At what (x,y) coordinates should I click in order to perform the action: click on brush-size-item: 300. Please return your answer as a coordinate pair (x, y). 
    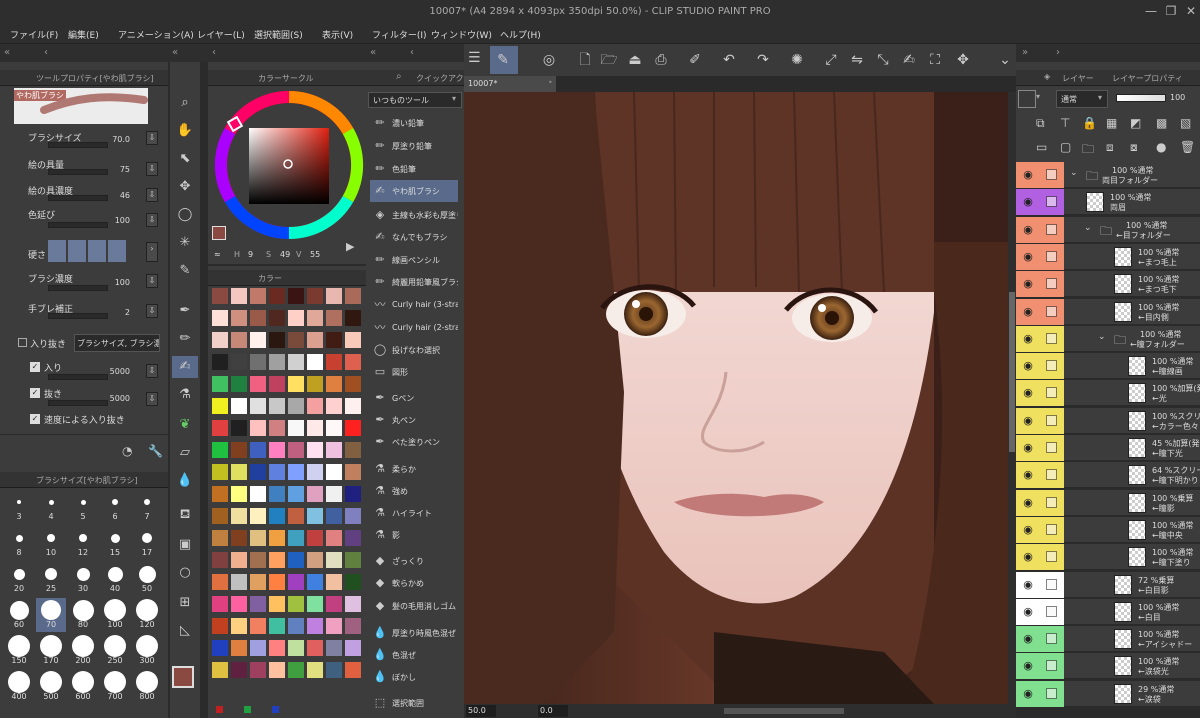
    Looking at the image, I should click on (147, 651).